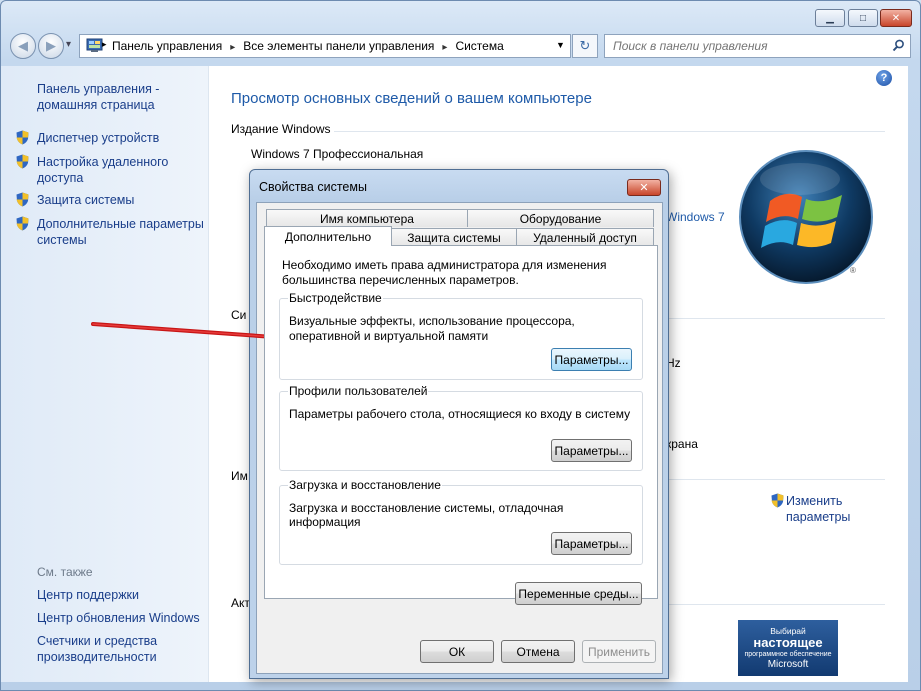 The image size is (921, 691). Describe the element at coordinates (239, 476) in the screenshot. I see `computer-name-section-header-partial: Им` at that location.